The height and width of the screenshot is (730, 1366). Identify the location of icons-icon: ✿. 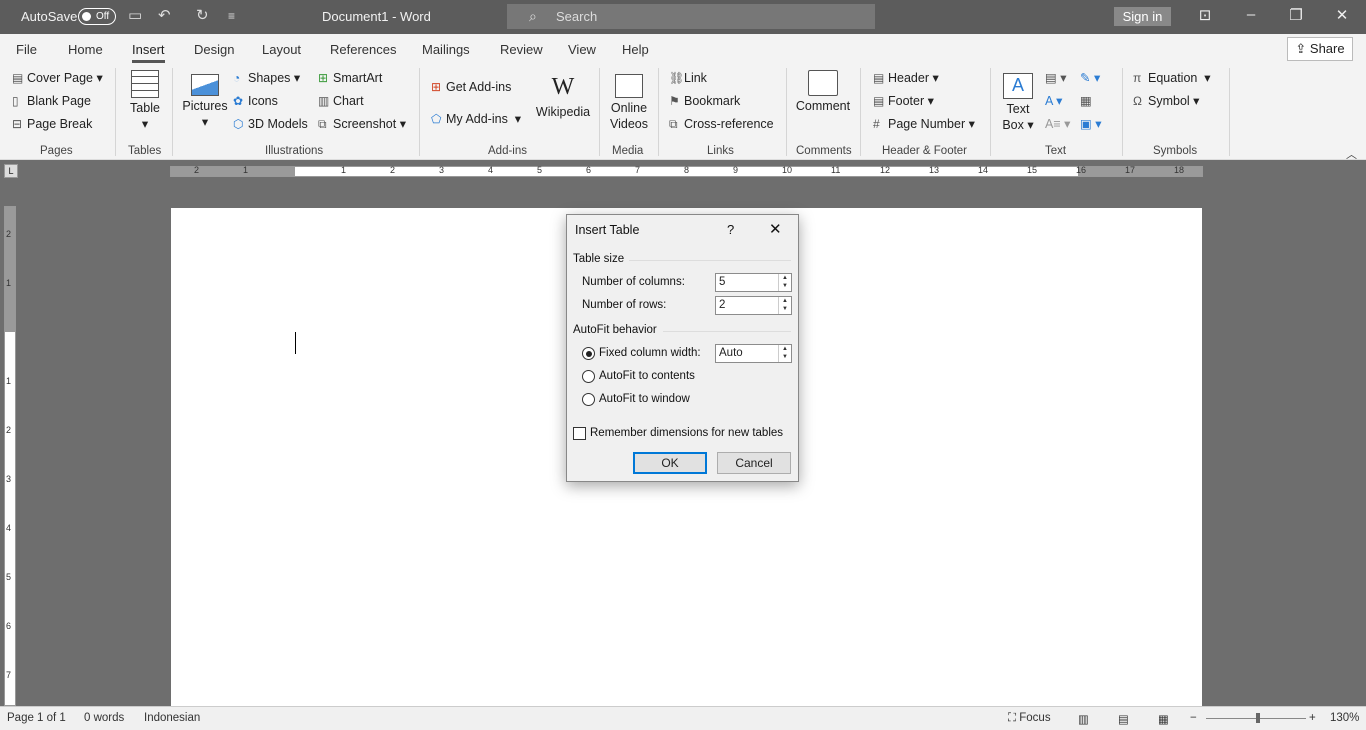
(238, 101).